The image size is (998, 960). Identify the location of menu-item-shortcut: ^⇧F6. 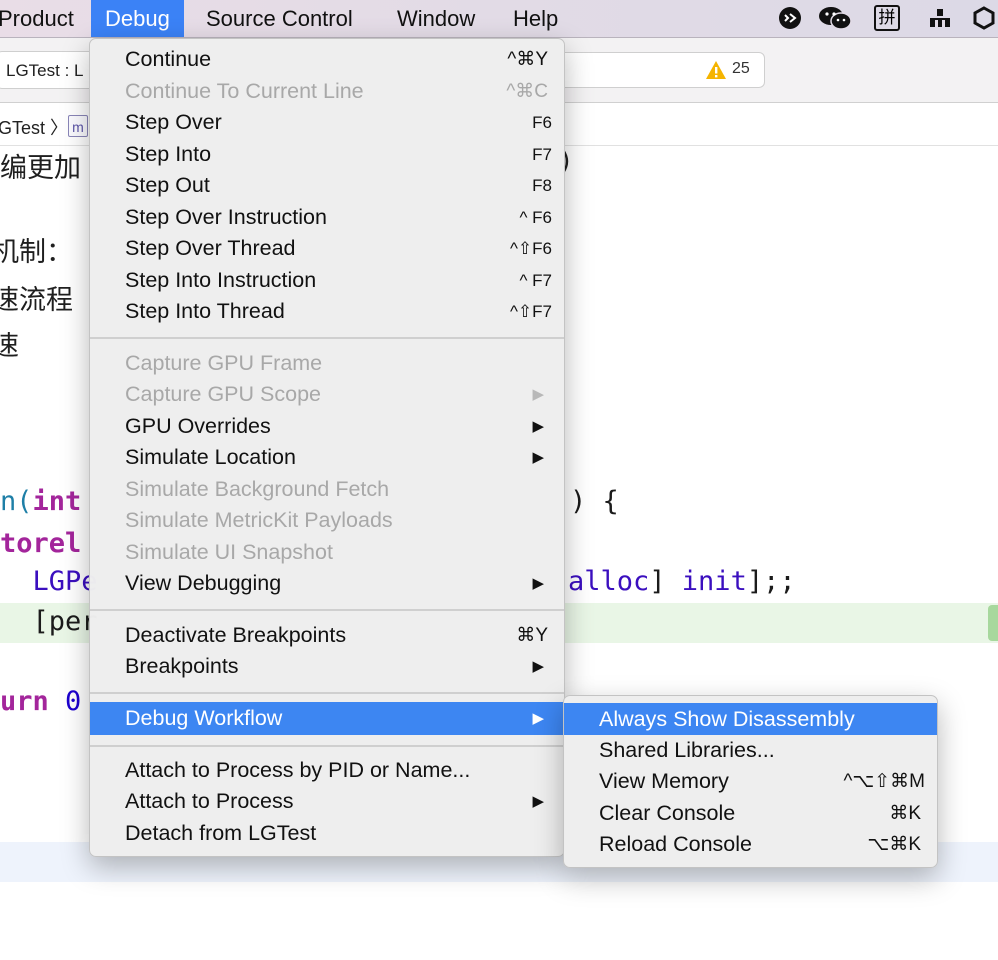
(530, 248).